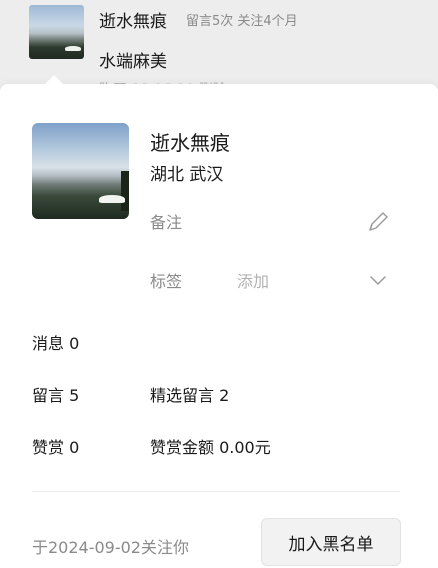 This screenshot has width=438, height=568. Describe the element at coordinates (189, 394) in the screenshot. I see `stat-featured-comments: 精选留言 2` at that location.